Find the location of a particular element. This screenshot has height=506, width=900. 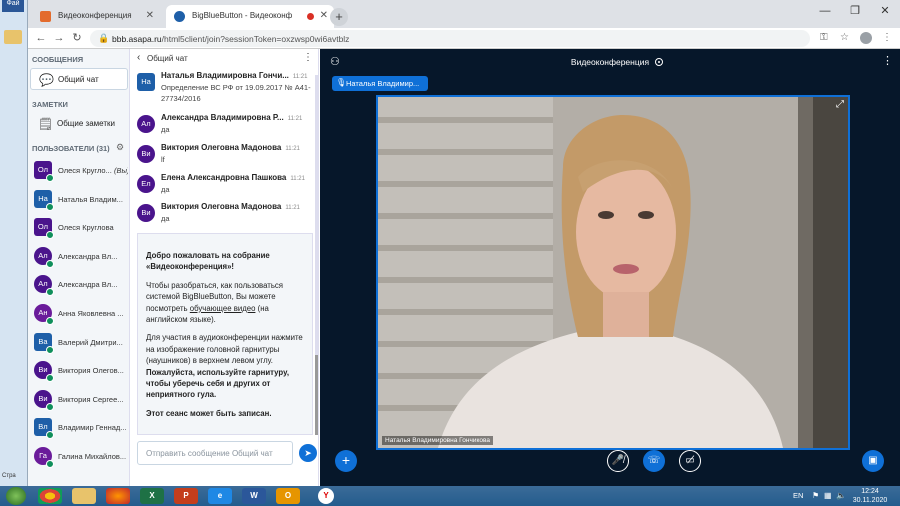

send-button: ➤ is located at coordinates (308, 453).